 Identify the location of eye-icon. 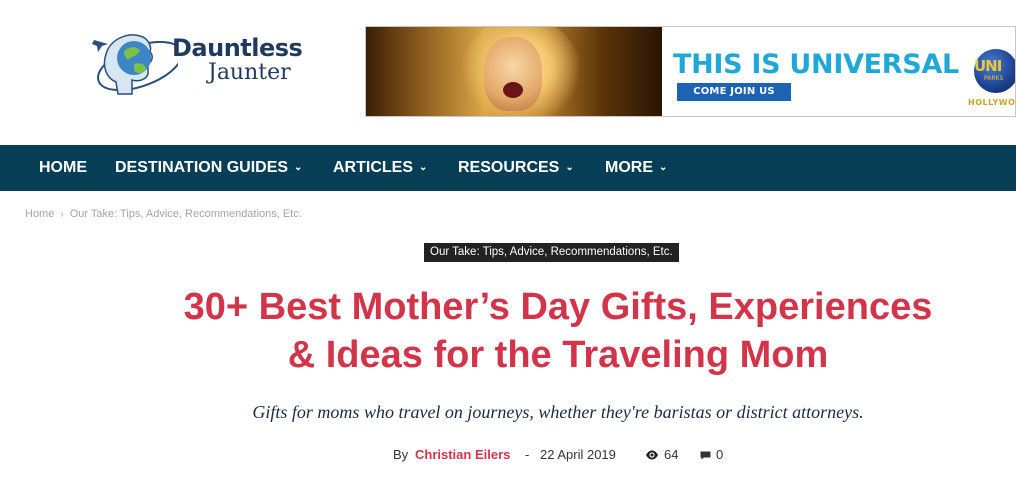
(652, 455).